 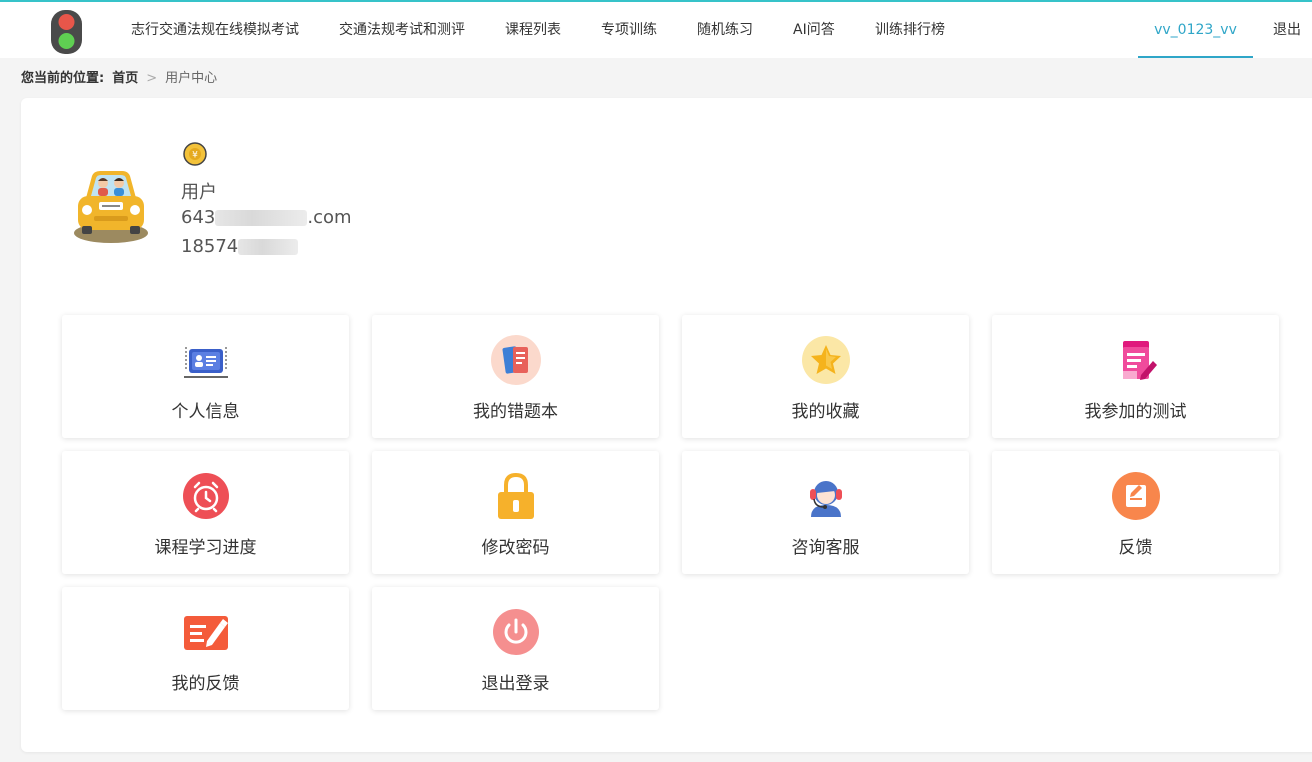 I want to click on car-avatar-icon, so click(x=111, y=207).